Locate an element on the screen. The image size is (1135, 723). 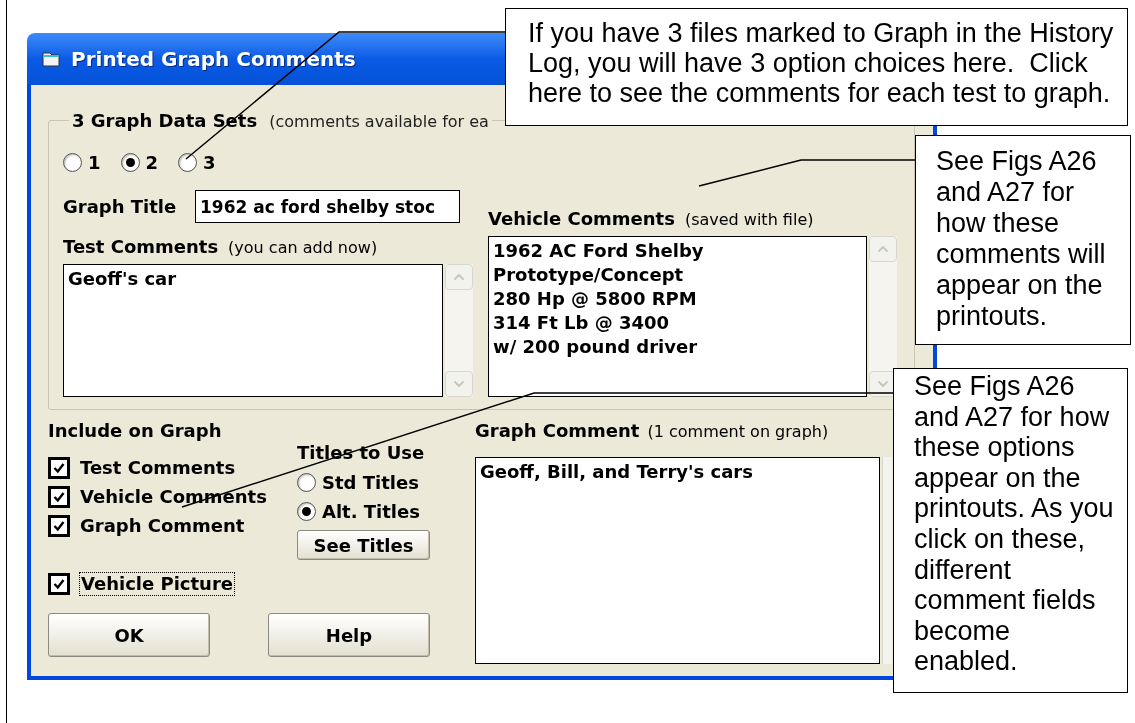
scrollbar is located at coordinates (887, 560).